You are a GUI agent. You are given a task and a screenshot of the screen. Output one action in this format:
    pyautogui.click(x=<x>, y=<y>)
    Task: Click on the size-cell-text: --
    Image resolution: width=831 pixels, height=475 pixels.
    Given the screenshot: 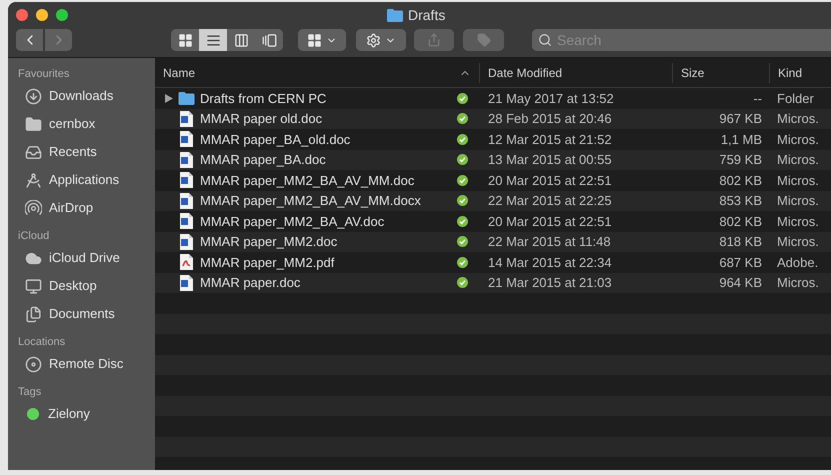 What is the action you would take?
    pyautogui.click(x=757, y=99)
    